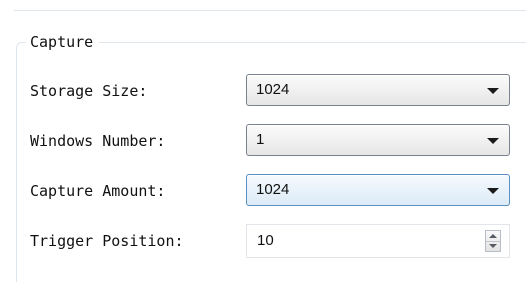 The height and width of the screenshot is (282, 526). Describe the element at coordinates (273, 89) in the screenshot. I see `storage-size-value: 1024` at that location.